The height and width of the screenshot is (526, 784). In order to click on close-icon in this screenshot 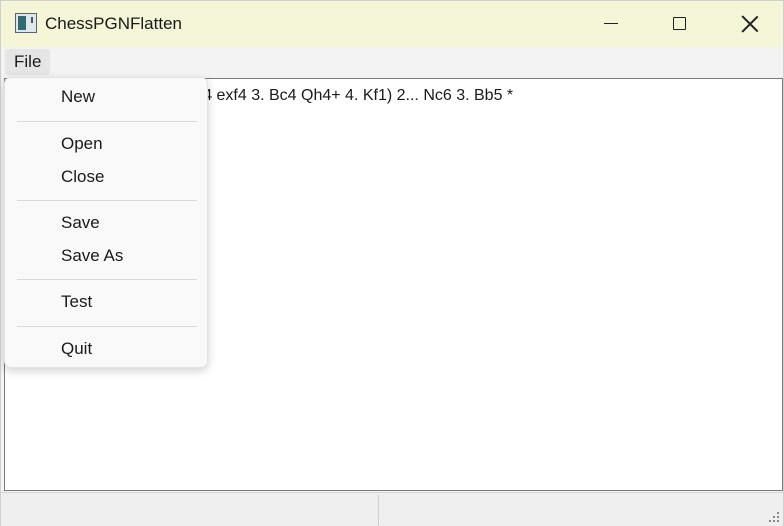, I will do `click(750, 24)`.